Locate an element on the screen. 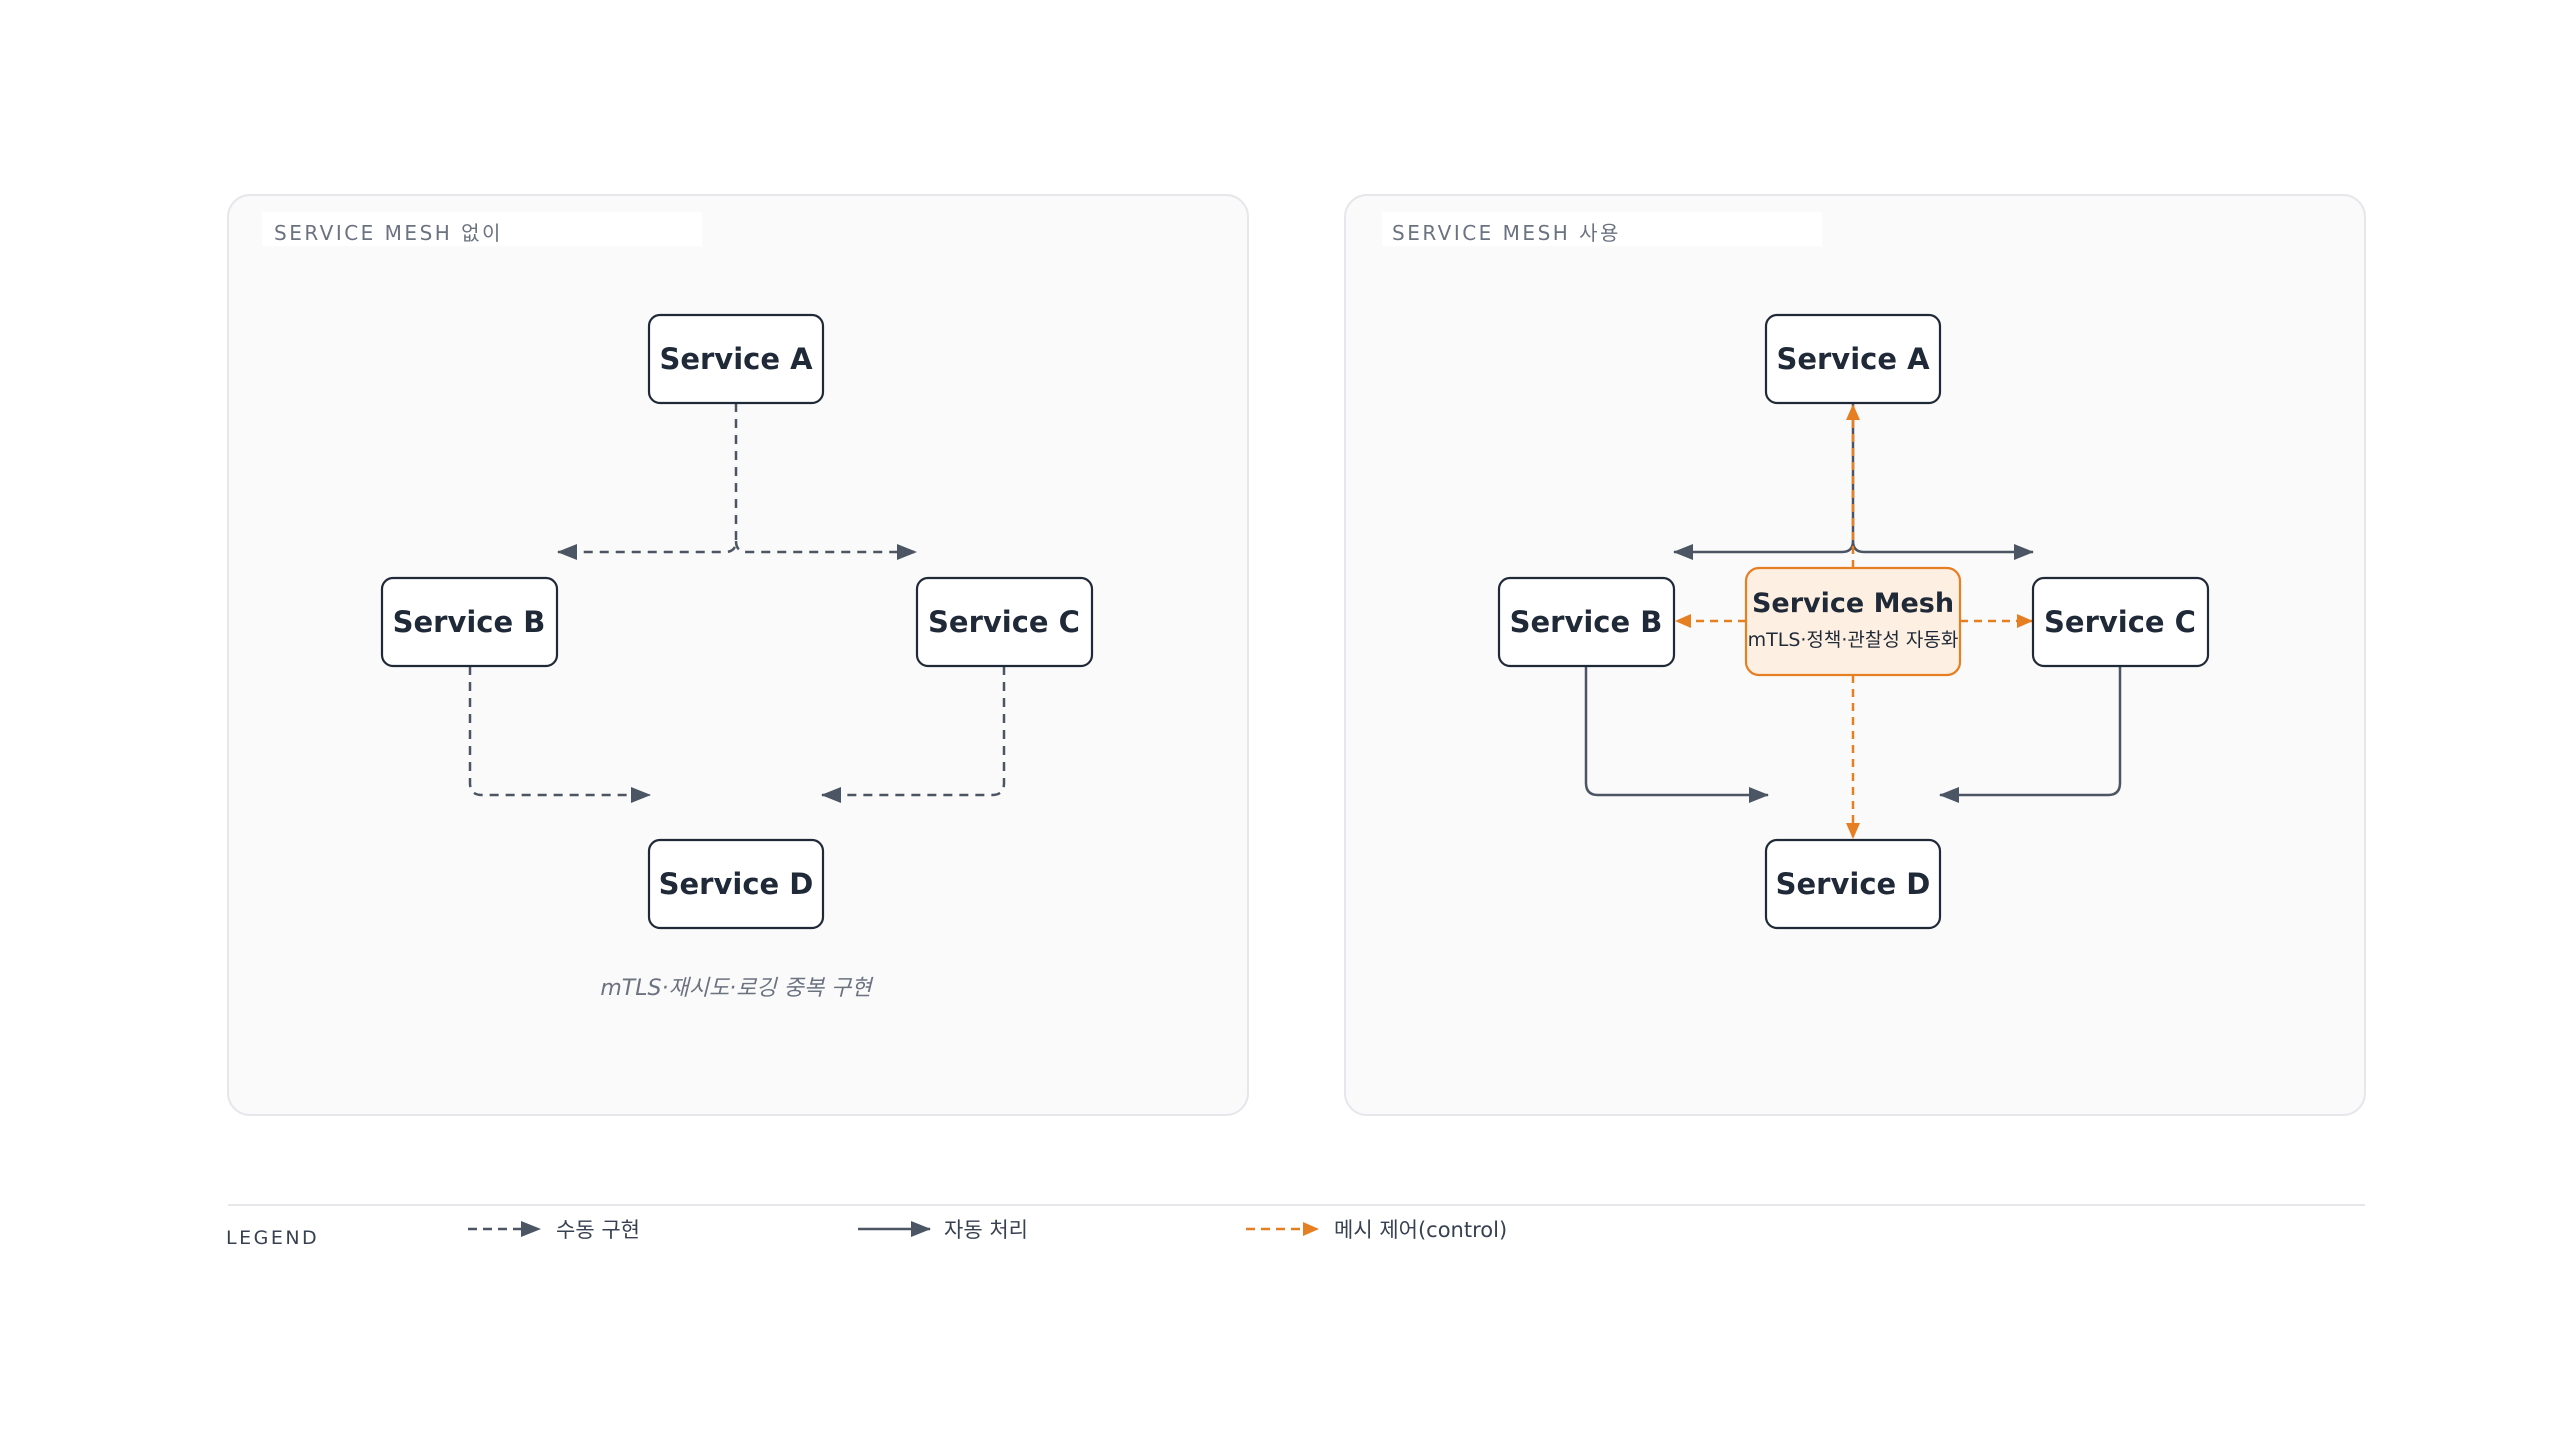 The width and height of the screenshot is (2560, 1440). legend-label: 자동 처리 is located at coordinates (986, 1230).